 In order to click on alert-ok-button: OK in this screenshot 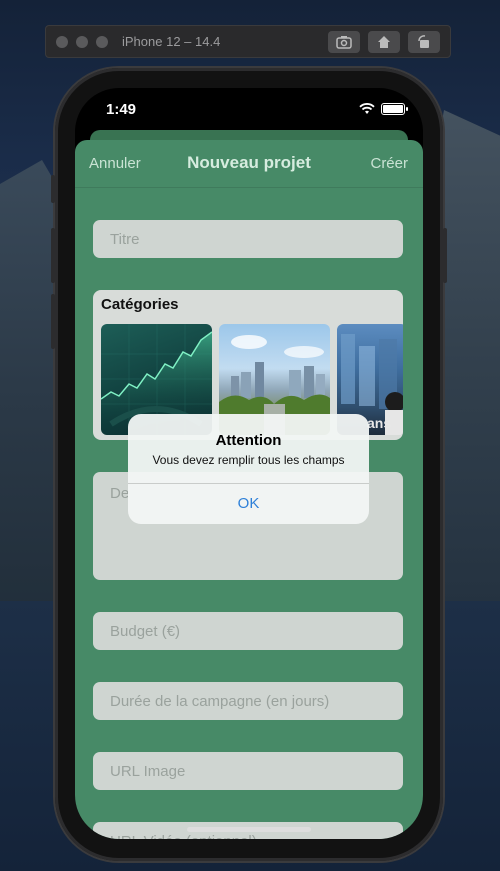, I will do `click(248, 504)`.